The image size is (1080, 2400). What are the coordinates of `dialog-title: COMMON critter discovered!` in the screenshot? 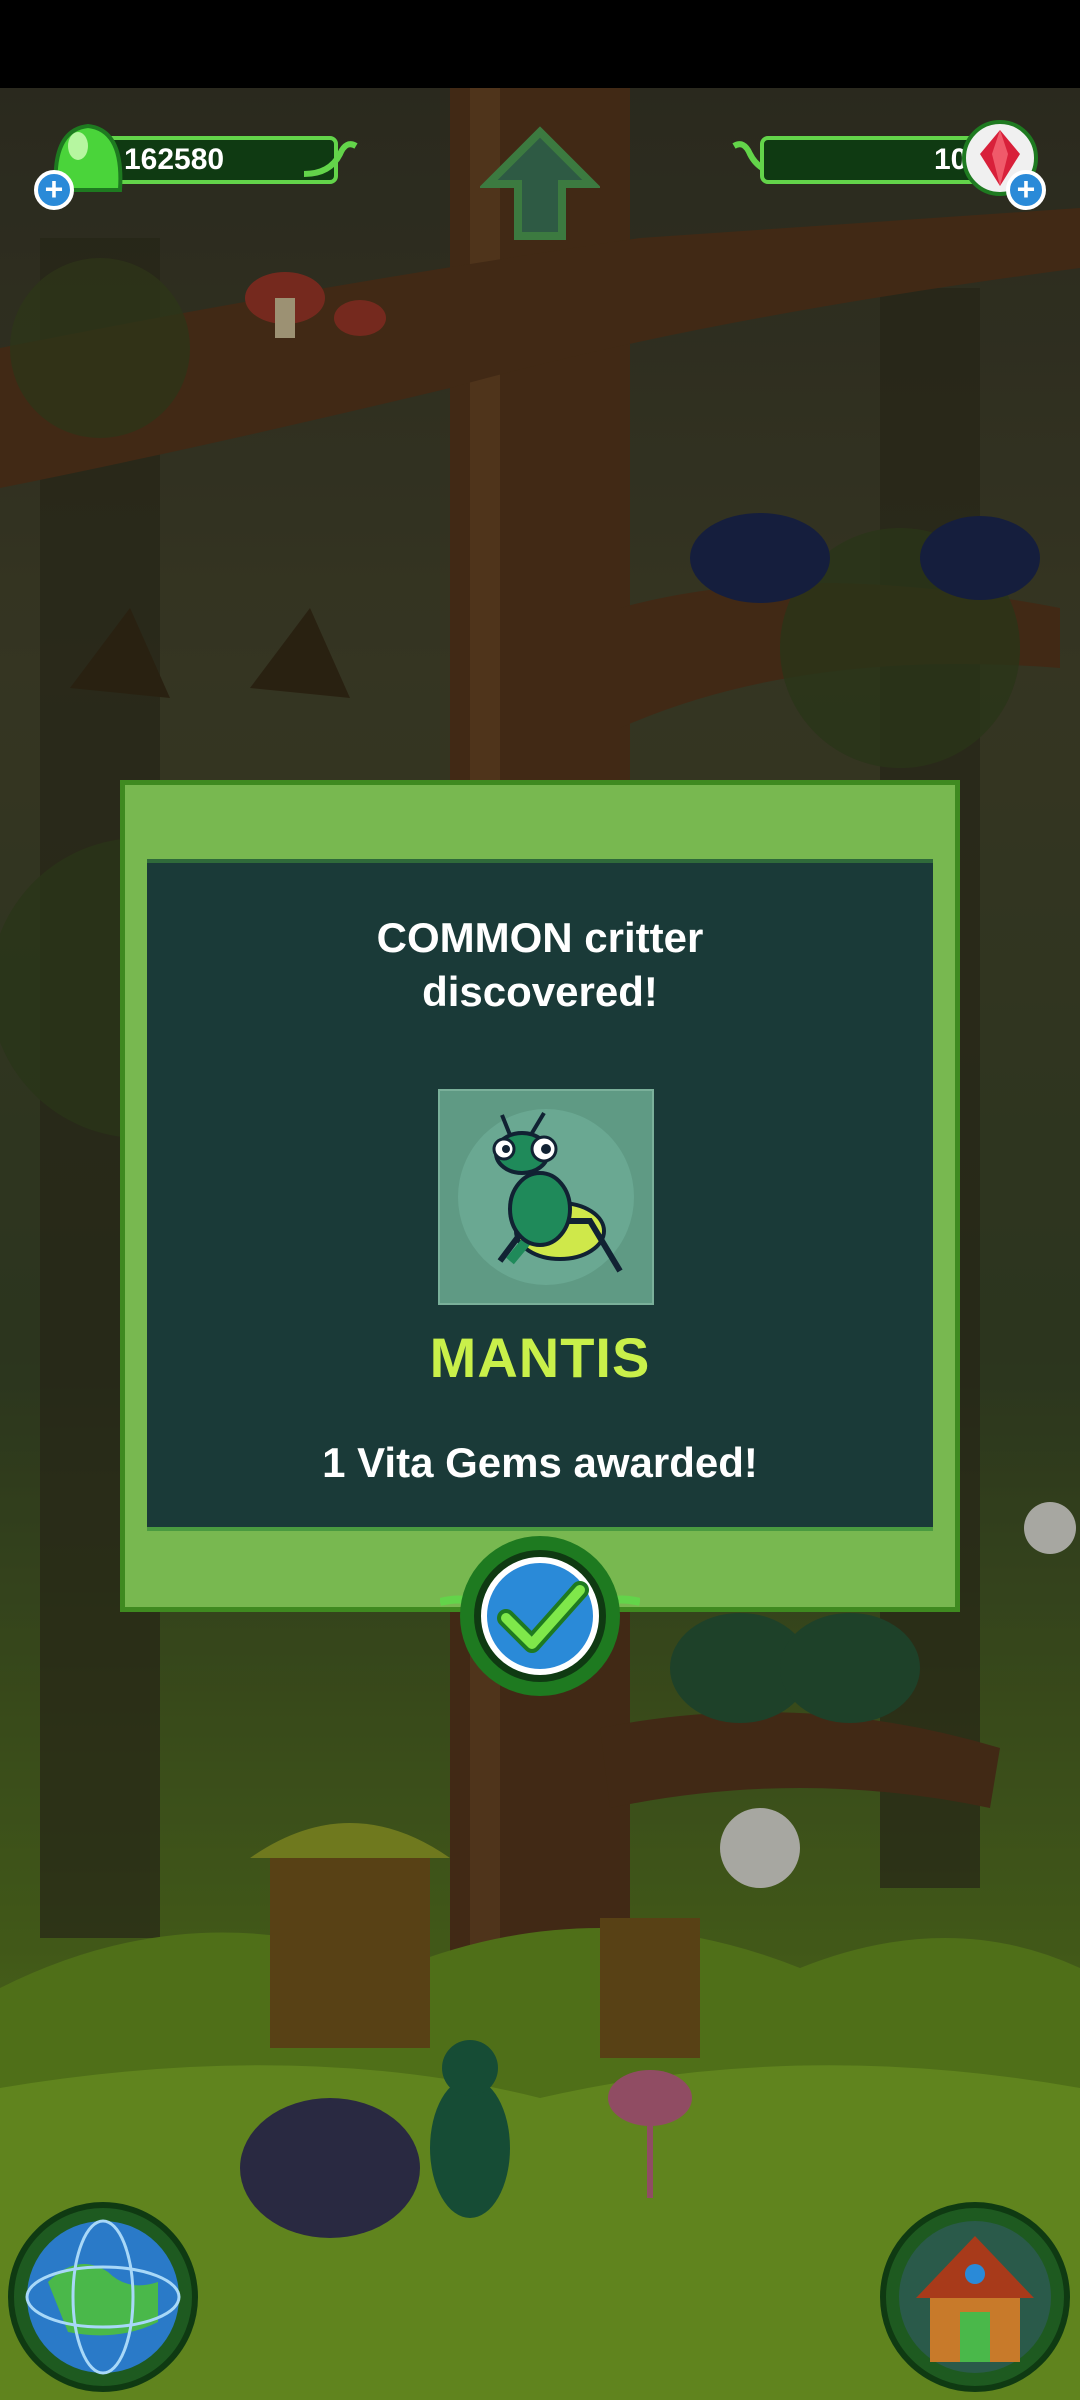 It's located at (540, 965).